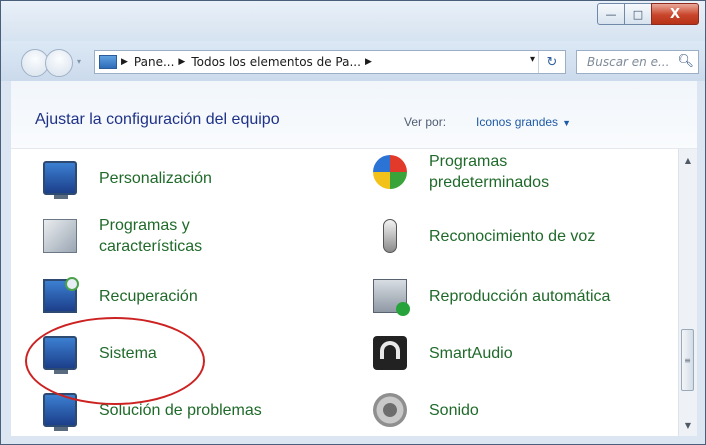 The width and height of the screenshot is (706, 445). I want to click on item-reproduccion-automatica: Reproducción automática, so click(492, 297).